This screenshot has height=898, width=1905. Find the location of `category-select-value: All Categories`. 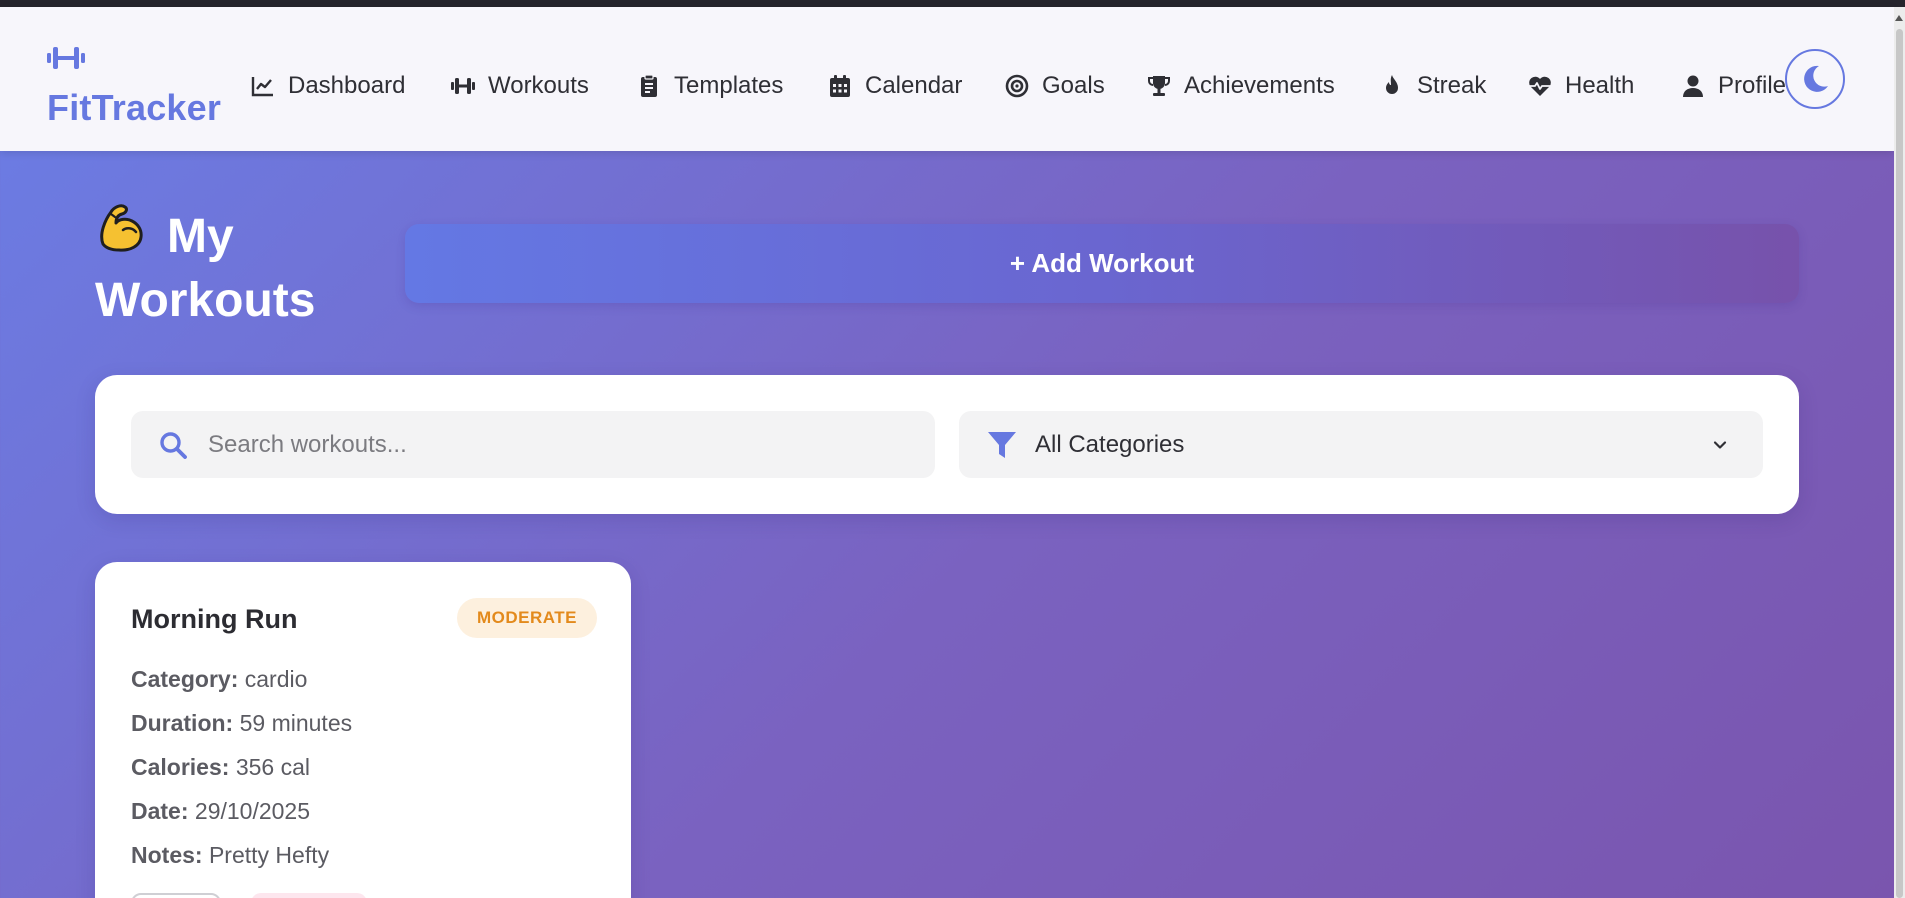

category-select-value: All Categories is located at coordinates (1110, 444).